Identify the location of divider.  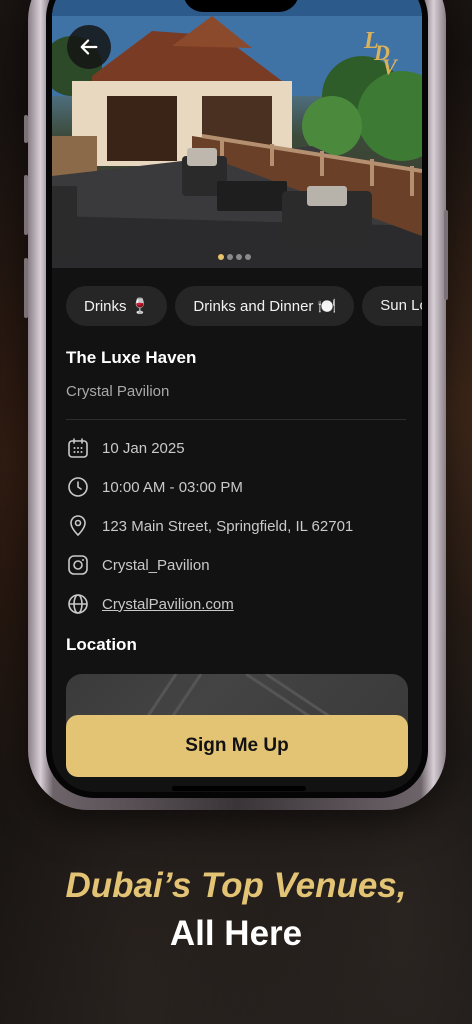
(236, 419).